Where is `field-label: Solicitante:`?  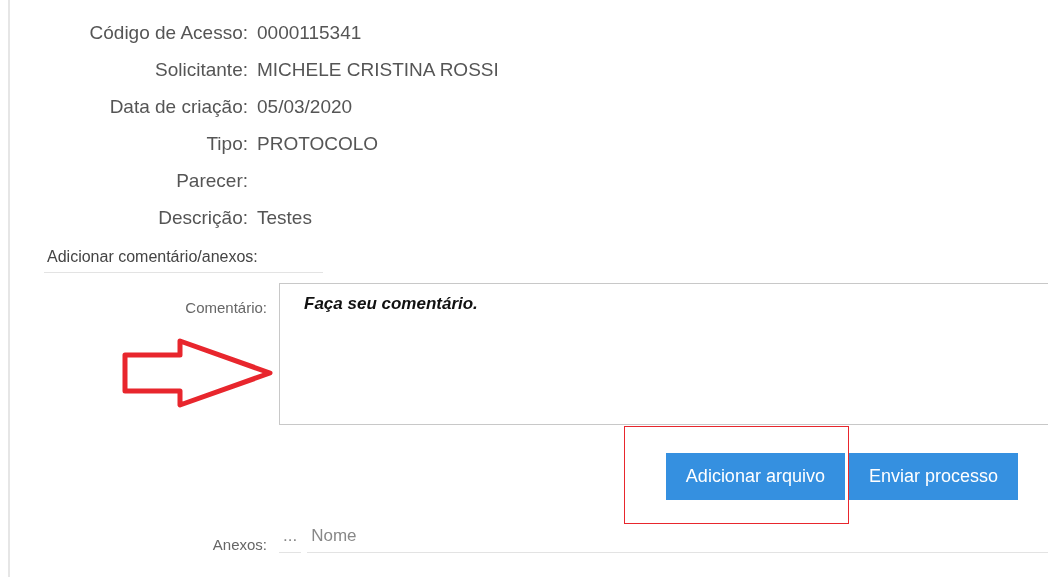
field-label: Solicitante: is located at coordinates (201, 69).